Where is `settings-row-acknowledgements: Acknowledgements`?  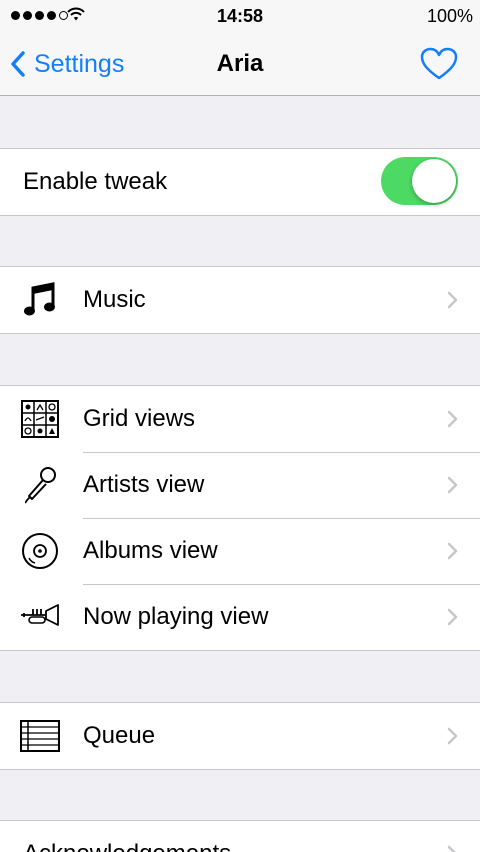 settings-row-acknowledgements: Acknowledgements is located at coordinates (240, 836).